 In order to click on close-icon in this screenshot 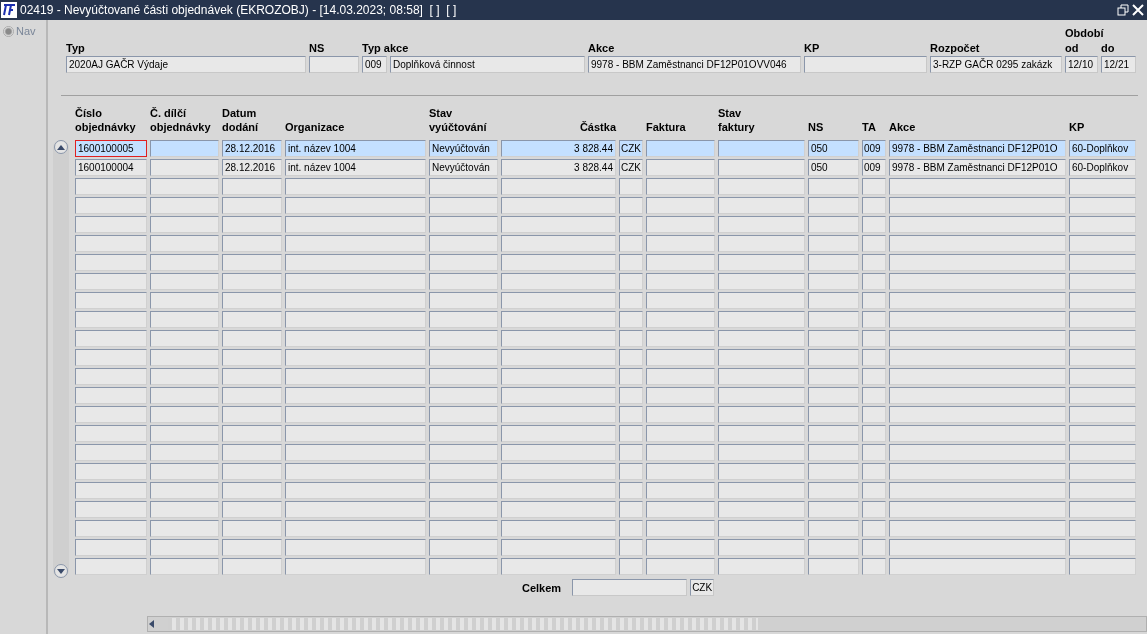, I will do `click(1138, 10)`.